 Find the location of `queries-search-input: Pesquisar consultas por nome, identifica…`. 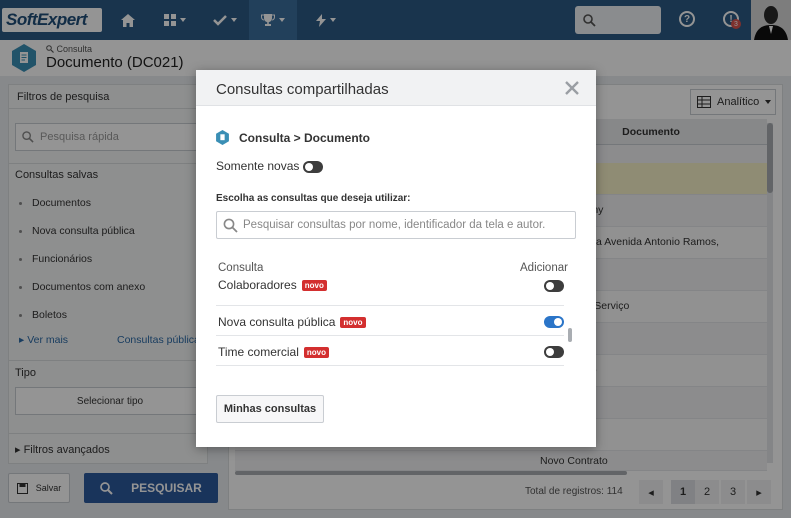

queries-search-input: Pesquisar consultas por nome, identifica… is located at coordinates (396, 225).